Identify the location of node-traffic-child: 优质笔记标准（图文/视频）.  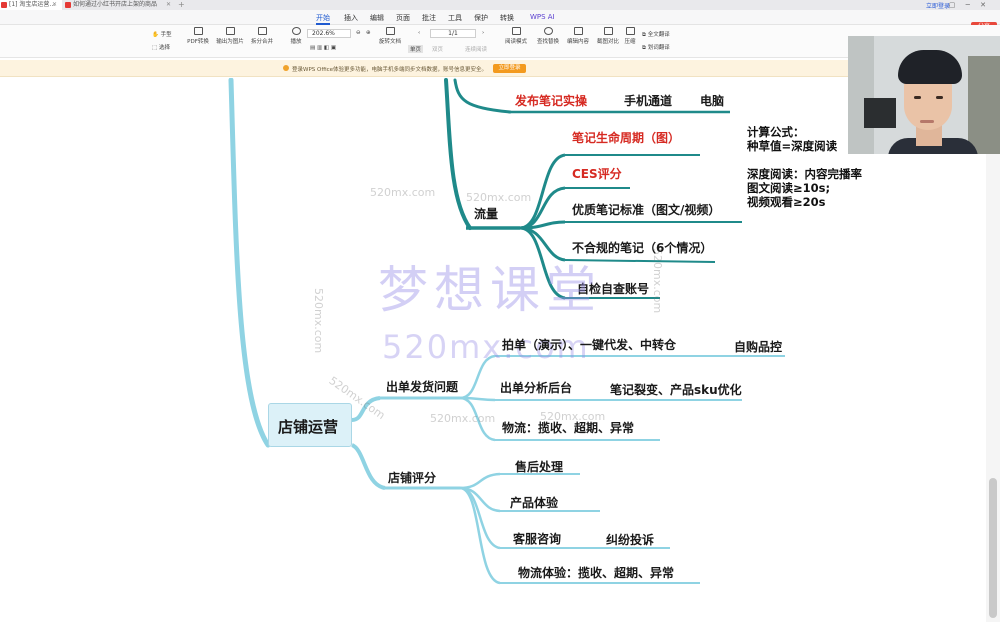
(646, 209).